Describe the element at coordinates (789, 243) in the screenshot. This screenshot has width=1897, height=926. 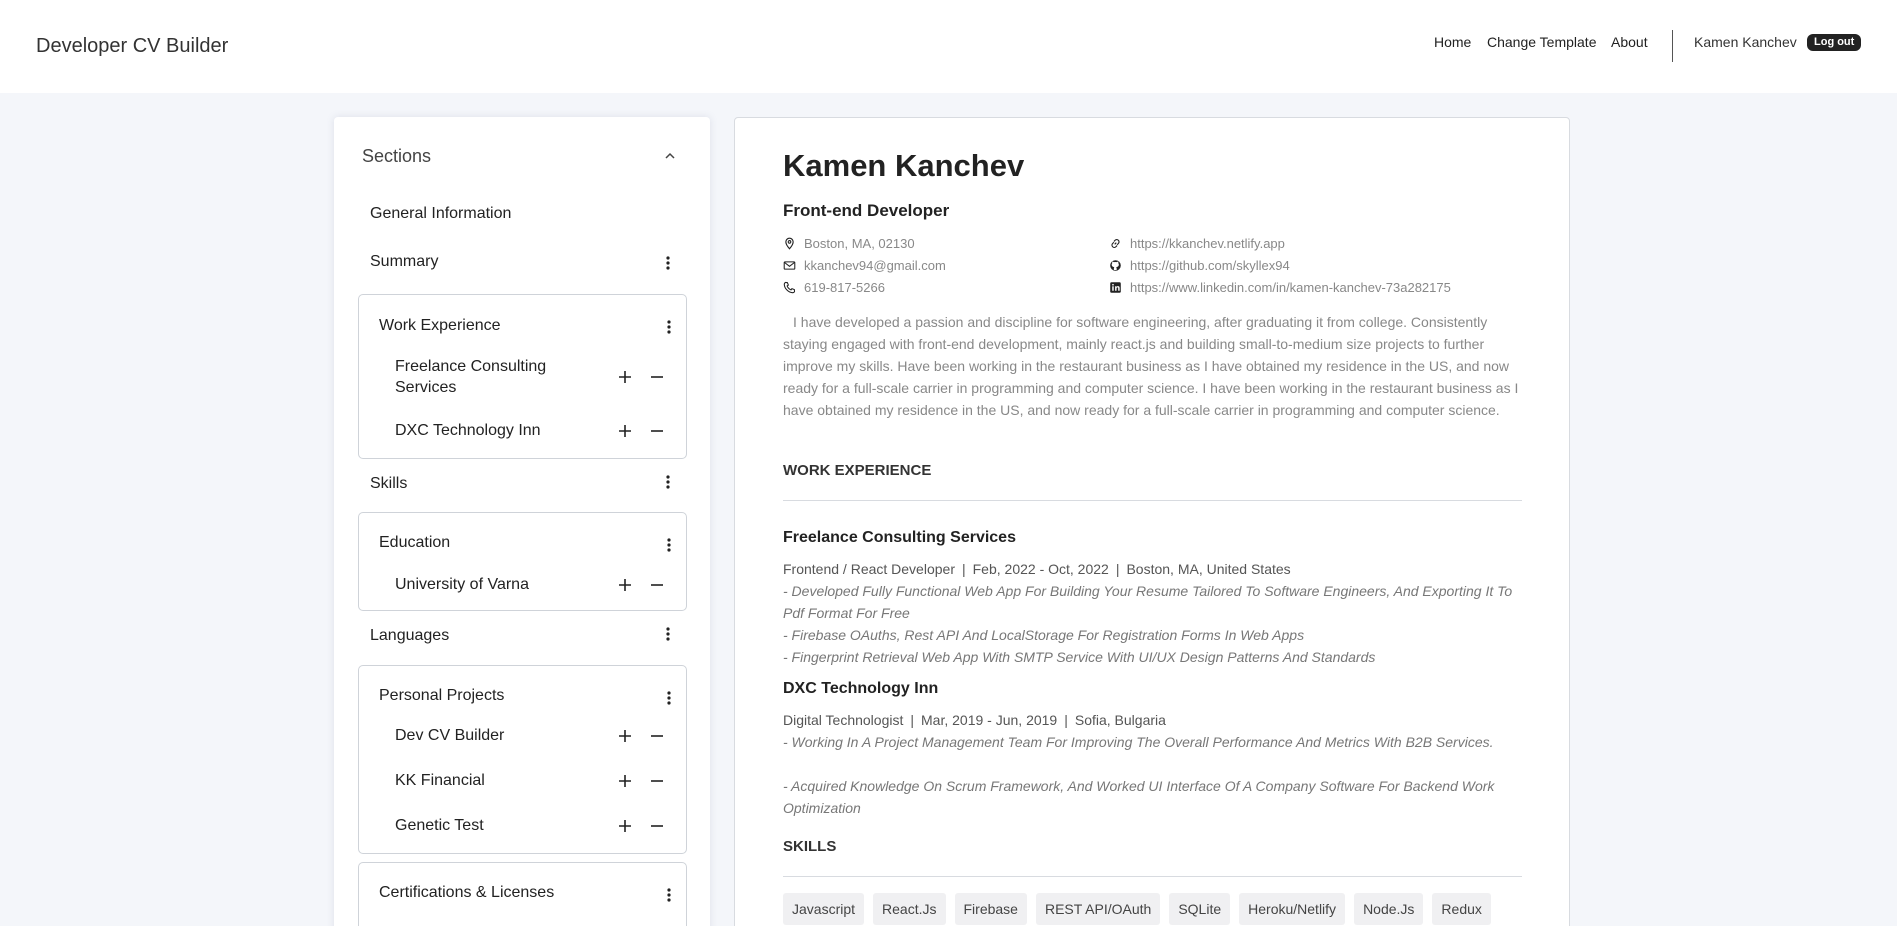
I see `map-pin-icon` at that location.